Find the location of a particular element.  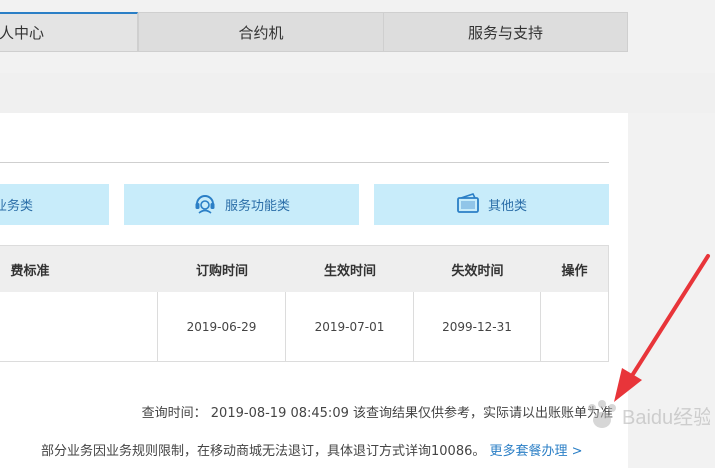

col-order-time: 订购时间 is located at coordinates (221, 271).